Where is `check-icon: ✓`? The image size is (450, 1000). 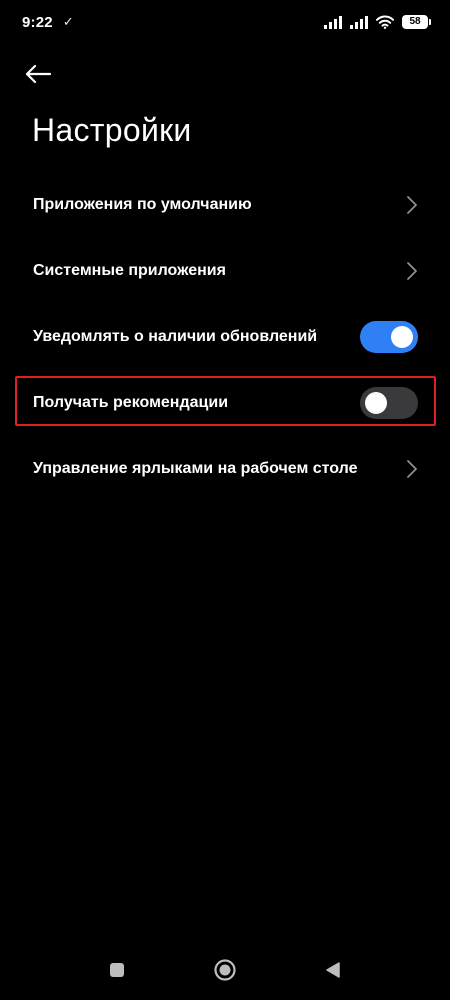
check-icon: ✓ is located at coordinates (68, 21).